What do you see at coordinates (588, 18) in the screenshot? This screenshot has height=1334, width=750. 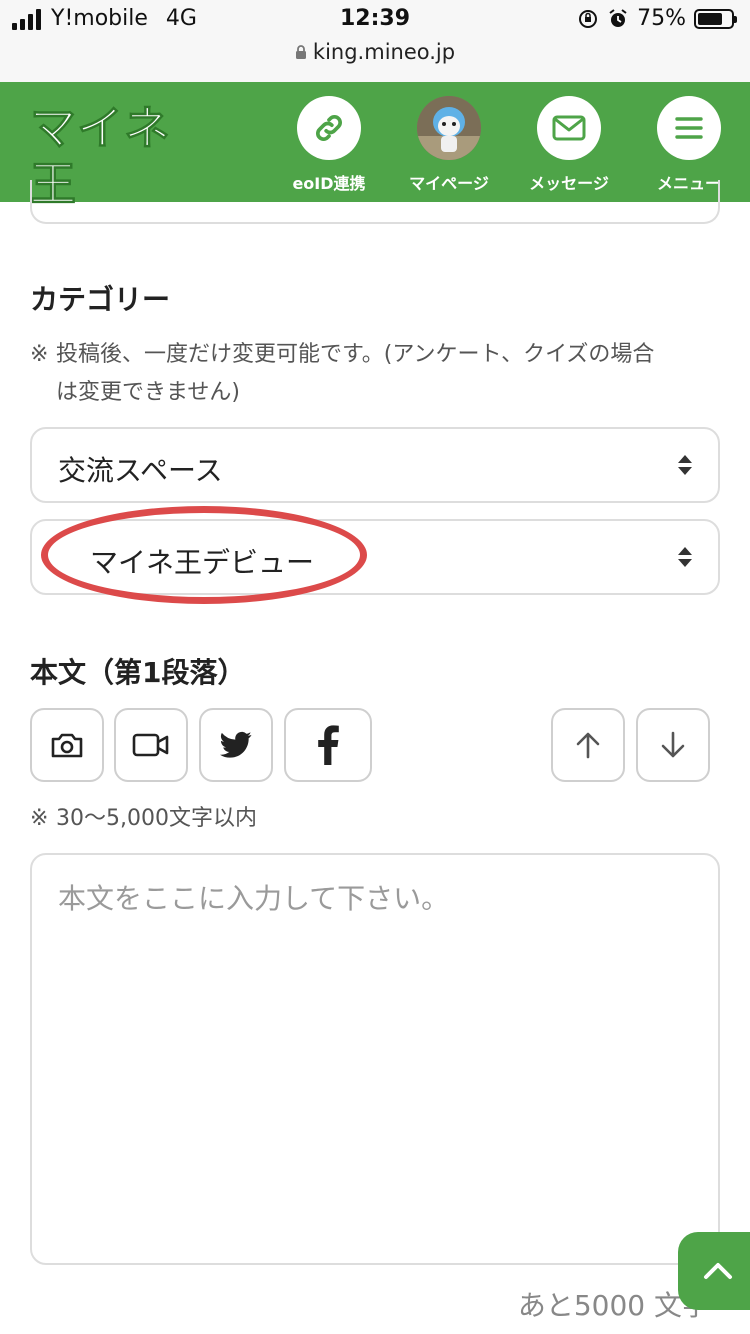 I see `rotation-lock-icon` at bounding box center [588, 18].